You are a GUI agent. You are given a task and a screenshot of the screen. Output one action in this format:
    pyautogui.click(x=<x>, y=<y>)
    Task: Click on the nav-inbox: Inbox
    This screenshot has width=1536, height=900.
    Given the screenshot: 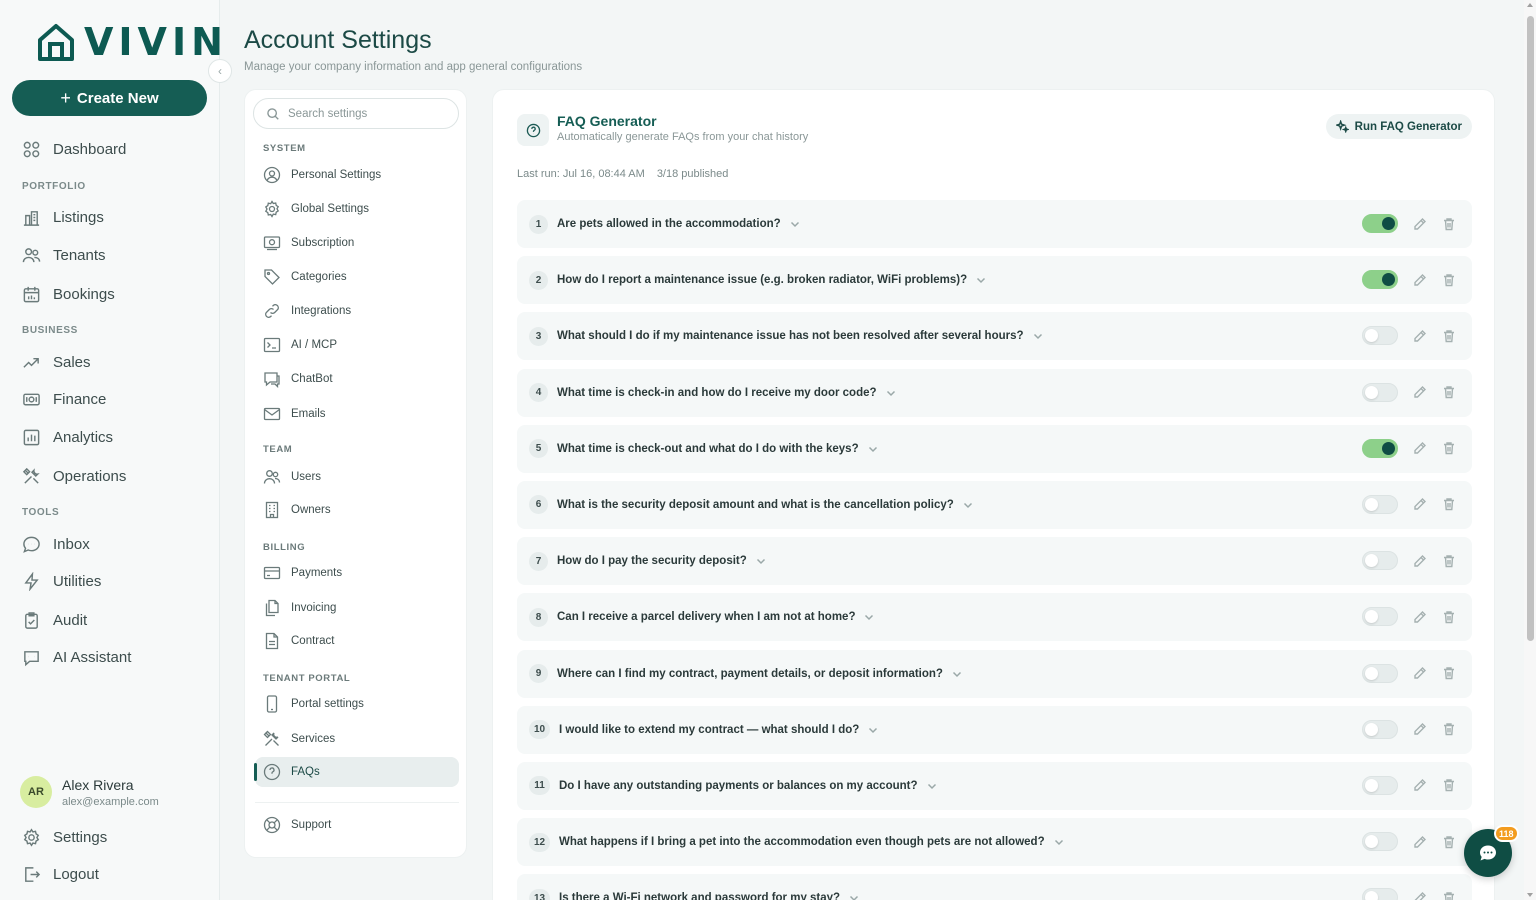 What is the action you would take?
    pyautogui.click(x=56, y=544)
    